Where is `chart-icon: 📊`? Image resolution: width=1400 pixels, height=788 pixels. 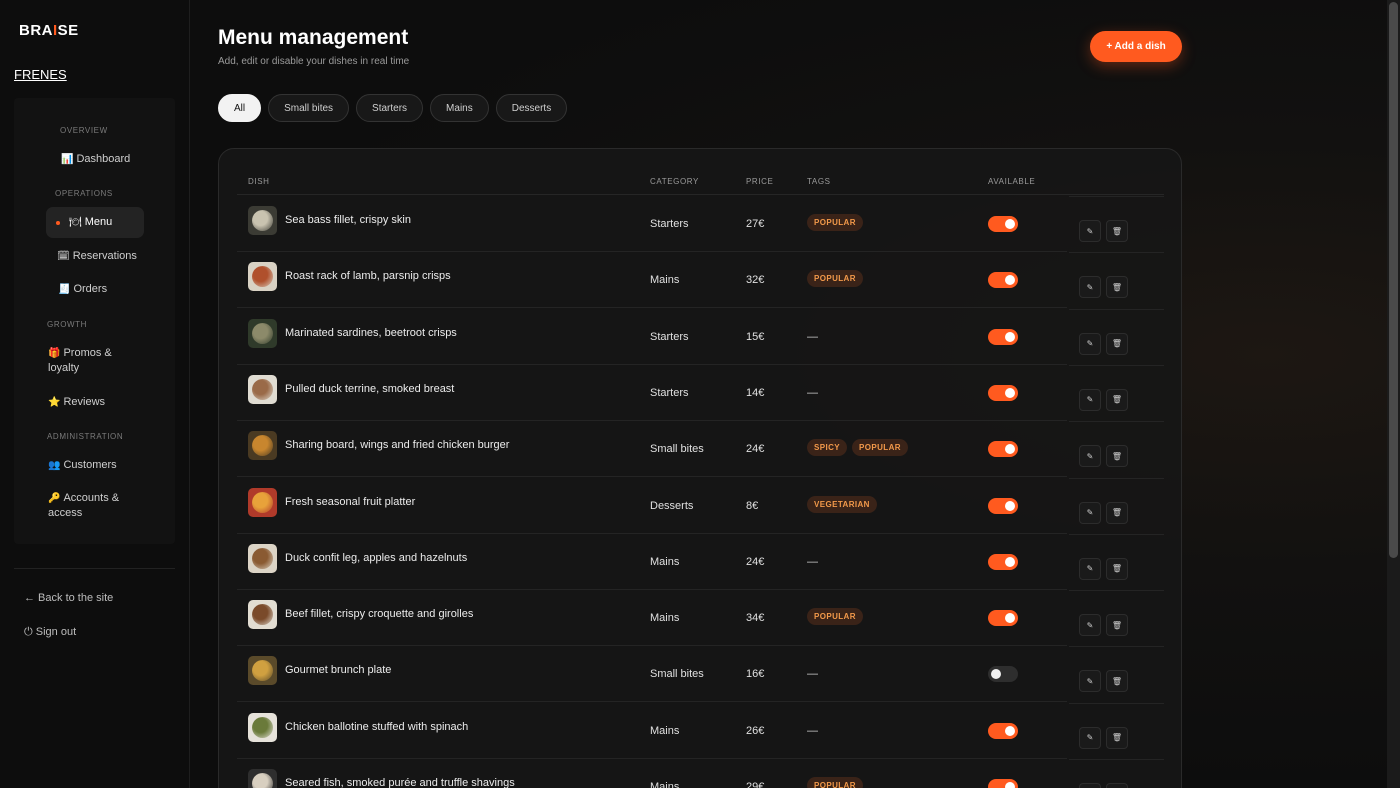
chart-icon: 📊 is located at coordinates (67, 159).